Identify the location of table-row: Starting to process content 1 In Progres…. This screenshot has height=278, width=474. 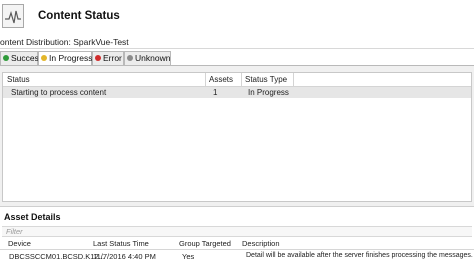
(237, 92).